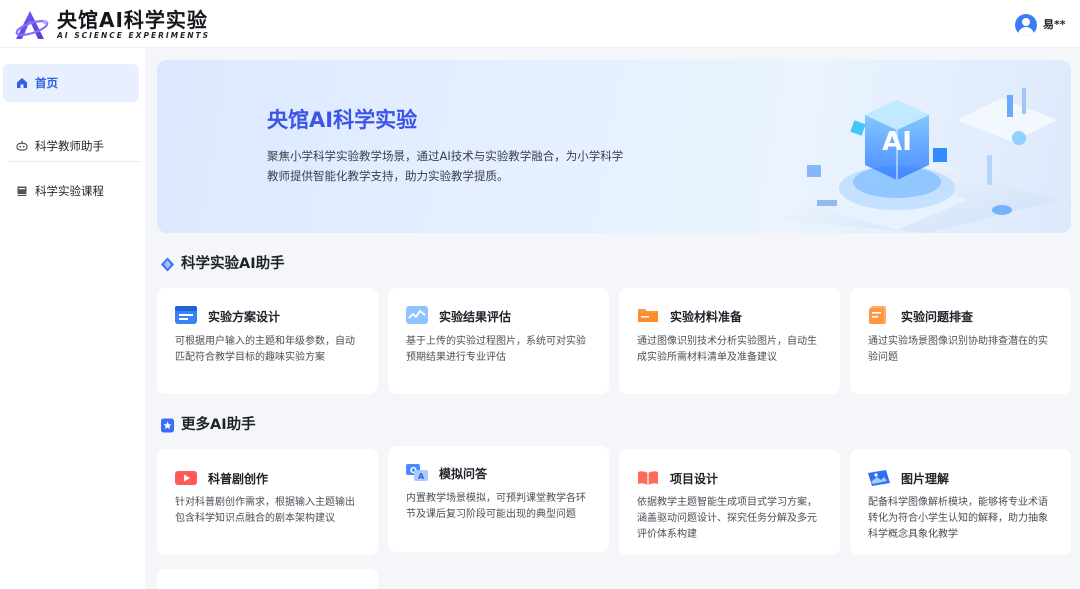 This screenshot has width=1080, height=589. What do you see at coordinates (32, 25) in the screenshot?
I see `logo-icon` at bounding box center [32, 25].